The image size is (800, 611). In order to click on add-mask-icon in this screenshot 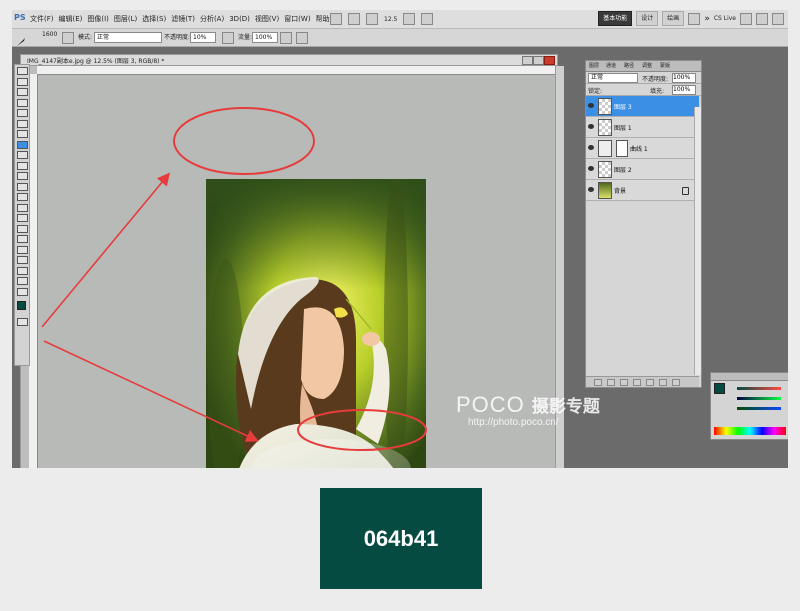, I will do `click(624, 382)`.